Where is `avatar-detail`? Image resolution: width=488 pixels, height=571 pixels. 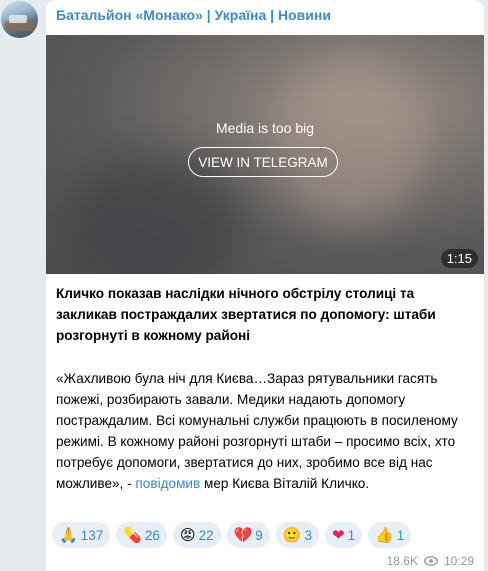
avatar-detail is located at coordinates (18, 19).